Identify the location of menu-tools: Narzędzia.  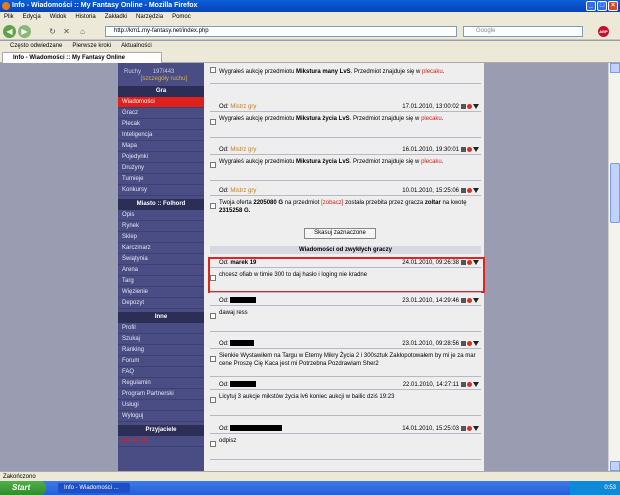
(149, 17).